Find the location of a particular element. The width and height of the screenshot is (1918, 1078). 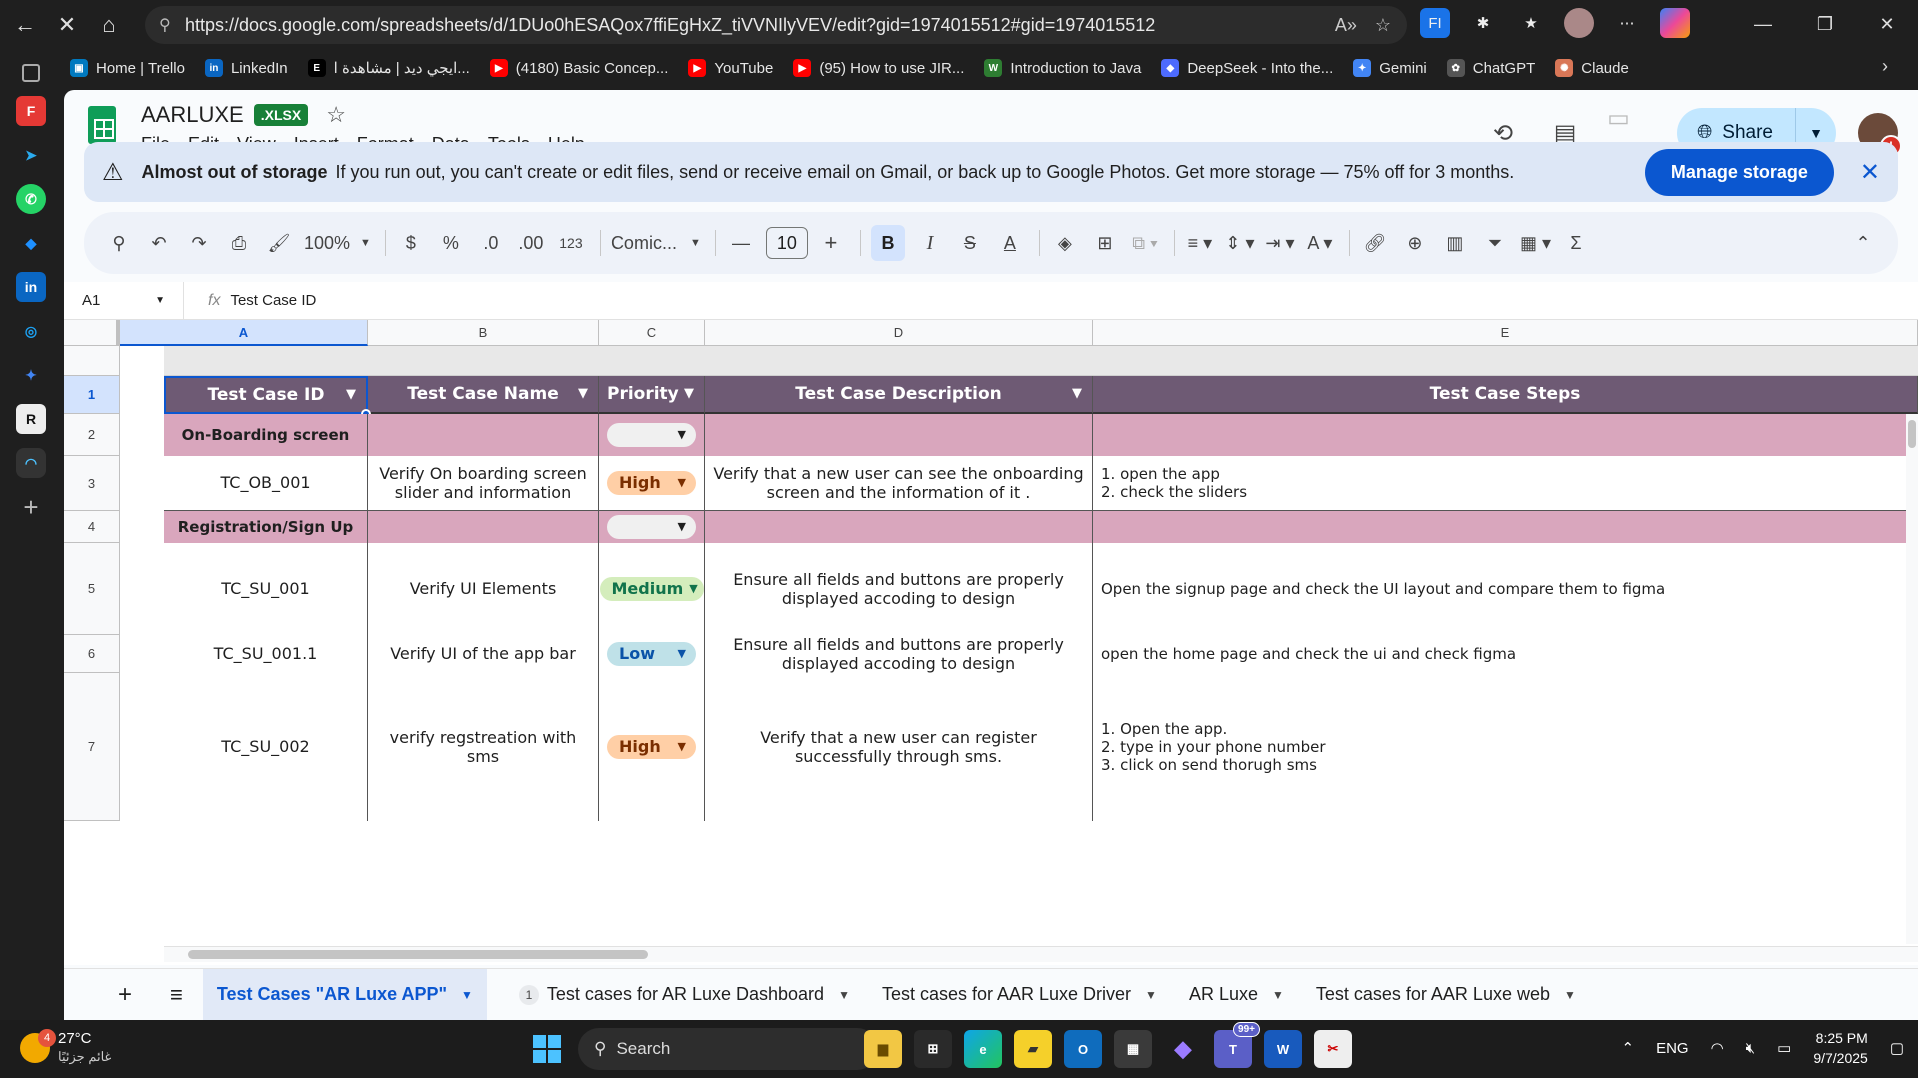

notifications-icon: ▢ is located at coordinates (1897, 1048).